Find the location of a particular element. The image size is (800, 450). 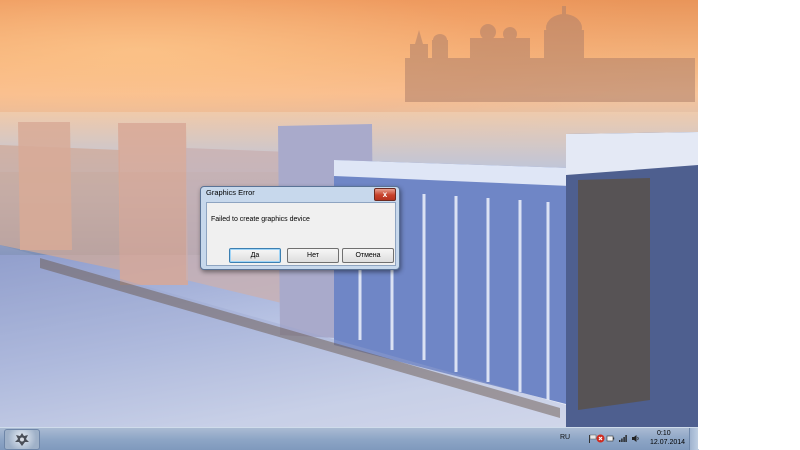

start-button is located at coordinates (22, 439).